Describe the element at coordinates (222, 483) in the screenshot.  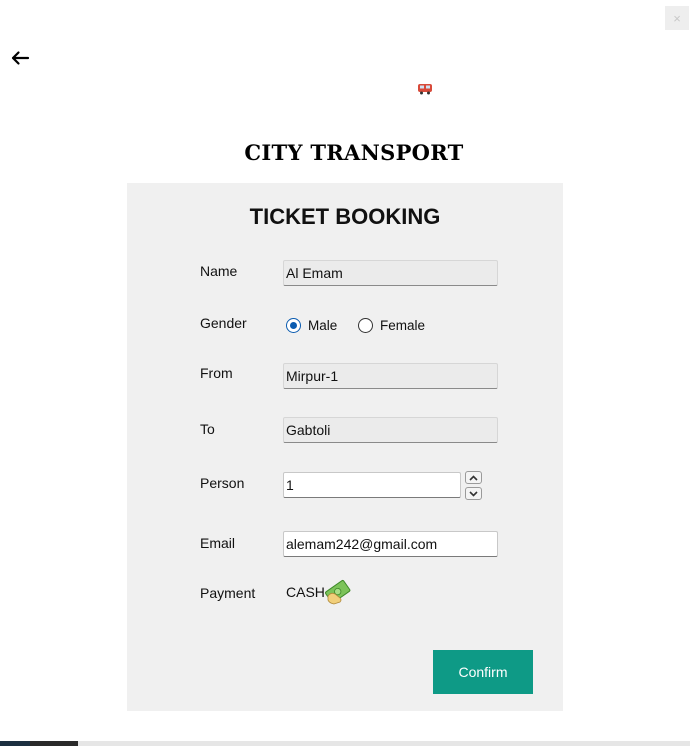
I see `person-label: Person` at that location.